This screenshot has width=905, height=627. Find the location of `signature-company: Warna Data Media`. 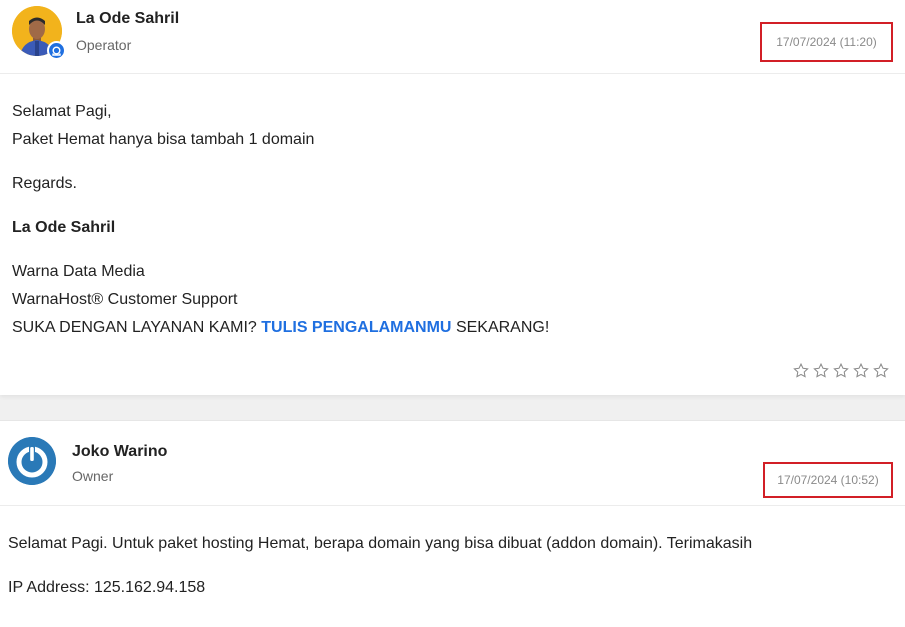

signature-company: Warna Data Media is located at coordinates (78, 271).